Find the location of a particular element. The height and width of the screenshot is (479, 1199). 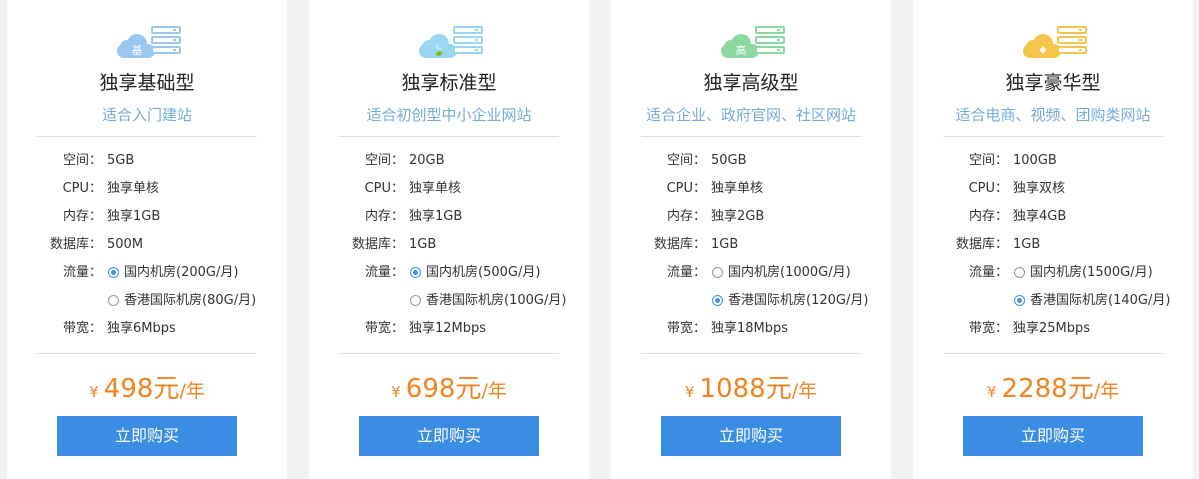

plan-icon: 高 is located at coordinates (756, 43).